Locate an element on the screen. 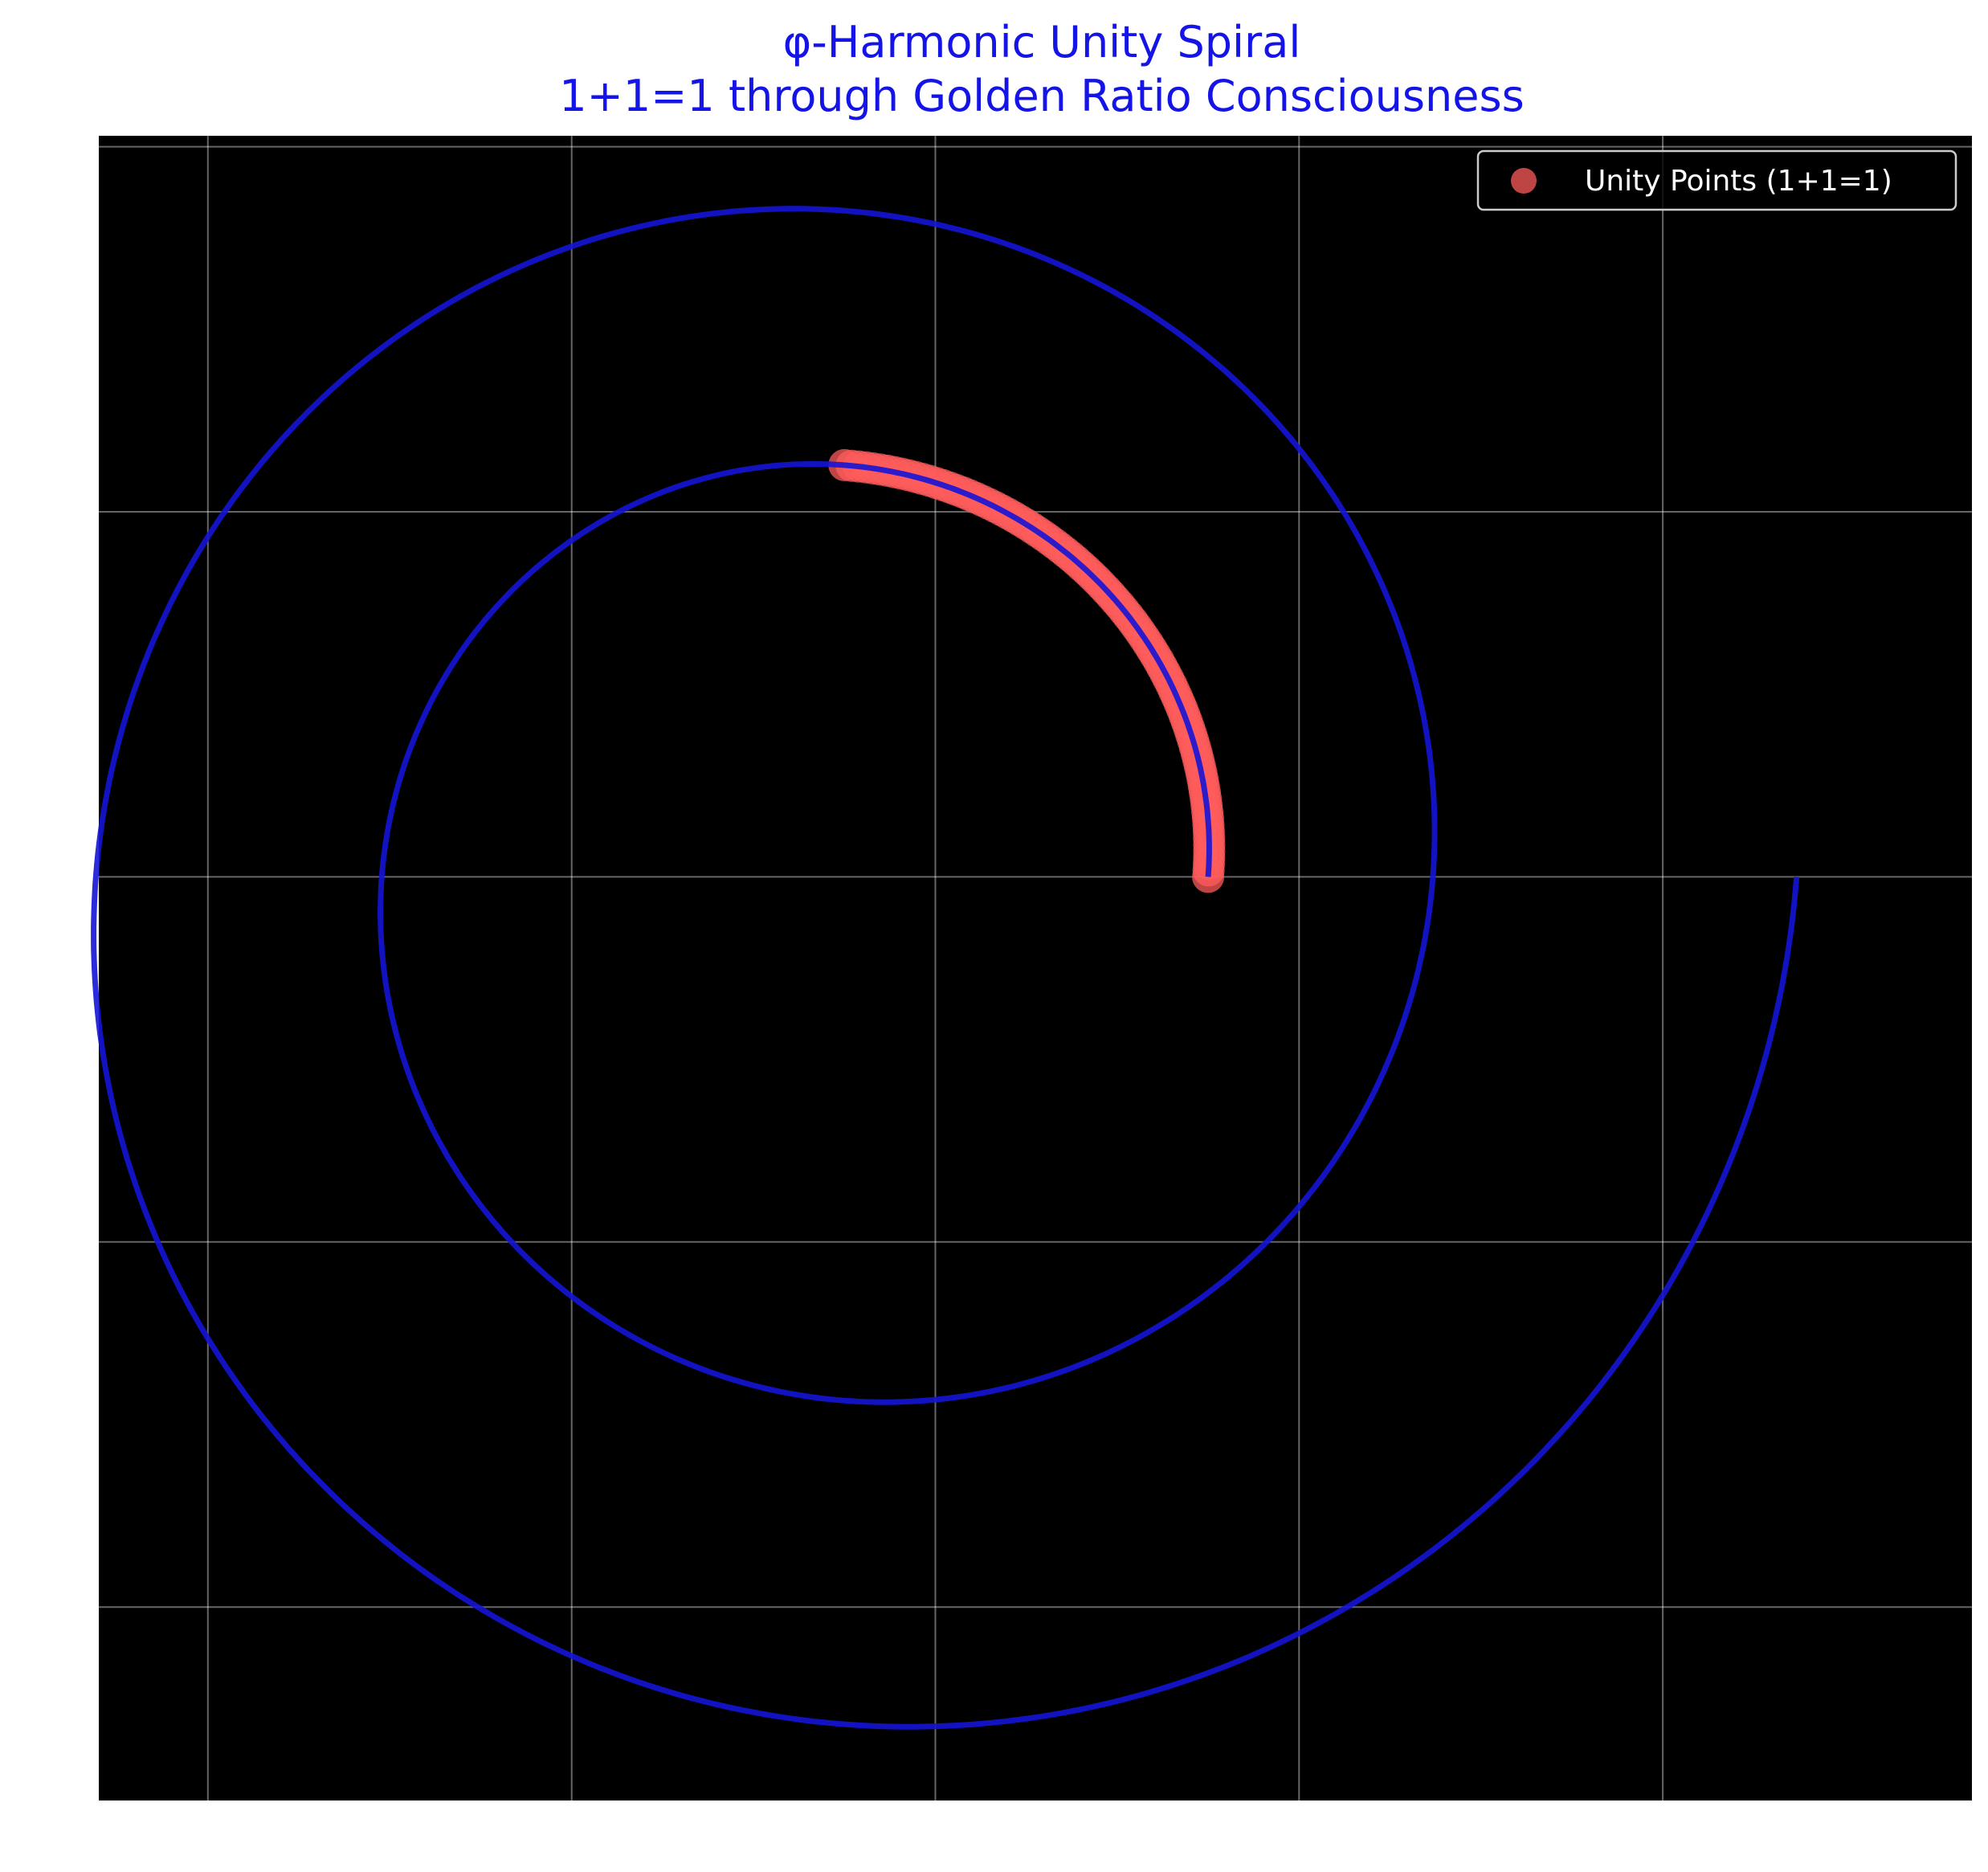 The image size is (1988, 1872). legend-marker is located at coordinates (1524, 181).